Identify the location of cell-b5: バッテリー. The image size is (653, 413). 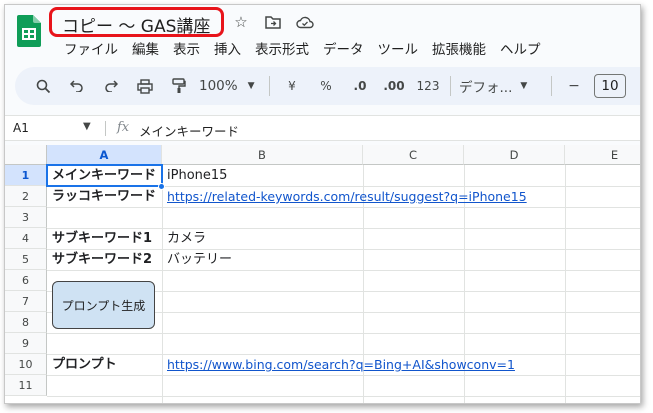
(197, 259).